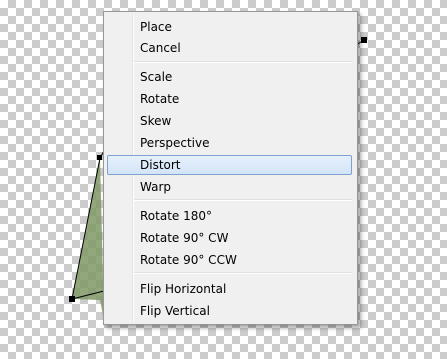  Describe the element at coordinates (229, 27) in the screenshot. I see `menu-item-place: Place` at that location.